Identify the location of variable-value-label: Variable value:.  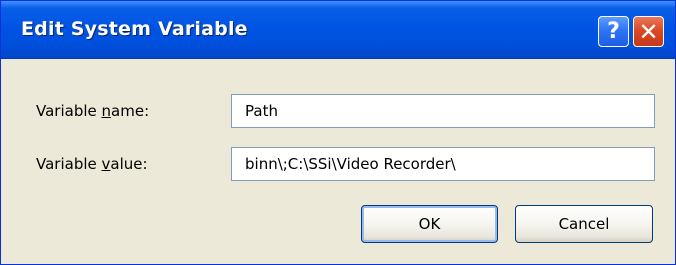
(92, 164).